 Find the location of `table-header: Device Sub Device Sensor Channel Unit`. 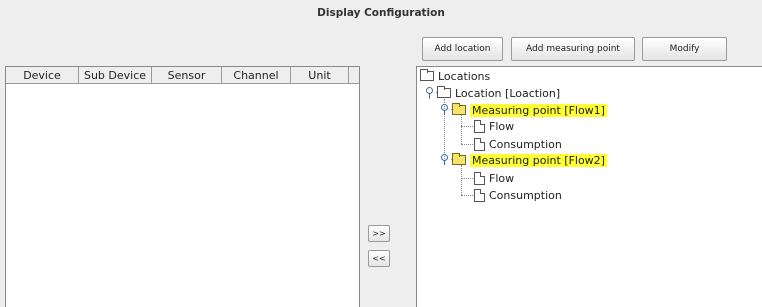

table-header: Device Sub Device Sensor Channel Unit is located at coordinates (182, 75).